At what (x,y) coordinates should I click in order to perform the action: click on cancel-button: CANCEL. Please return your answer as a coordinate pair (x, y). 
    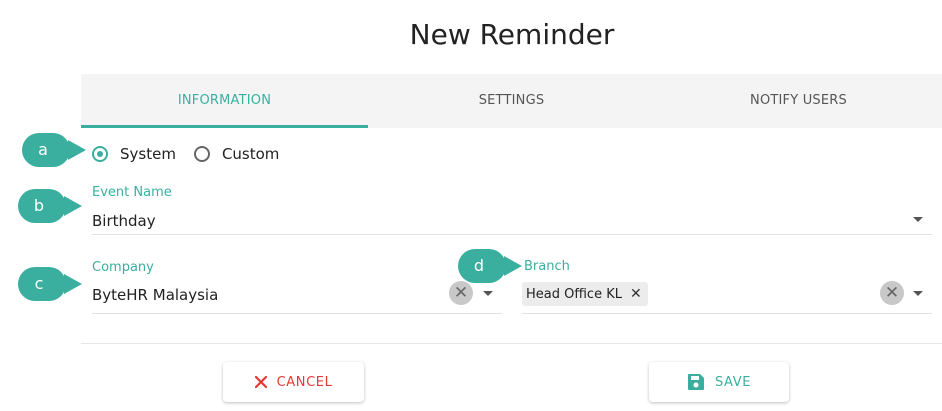
    Looking at the image, I should click on (293, 382).